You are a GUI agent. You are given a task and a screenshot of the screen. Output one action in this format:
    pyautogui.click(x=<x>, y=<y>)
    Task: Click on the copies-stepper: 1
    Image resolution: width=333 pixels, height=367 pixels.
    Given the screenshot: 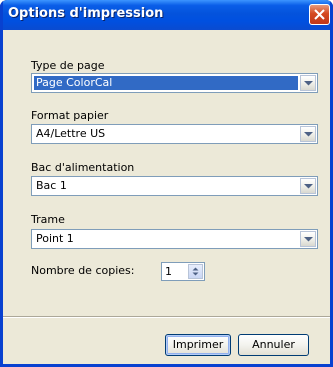 What is the action you would take?
    pyautogui.click(x=183, y=271)
    